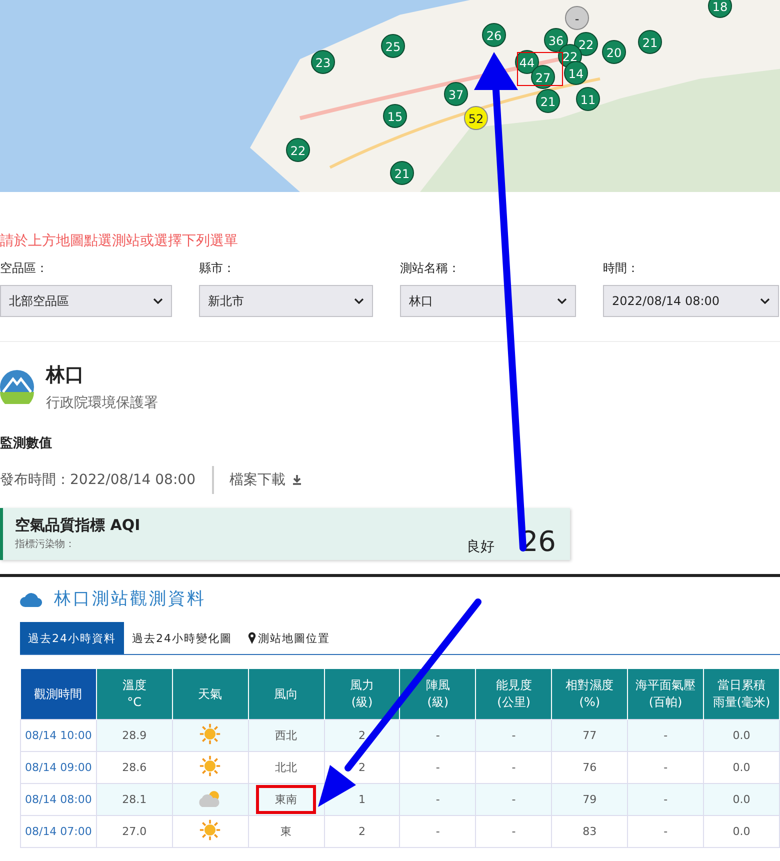 Image resolution: width=780 pixels, height=861 pixels. Describe the element at coordinates (286, 694) in the screenshot. I see `column-header: 風向` at that location.